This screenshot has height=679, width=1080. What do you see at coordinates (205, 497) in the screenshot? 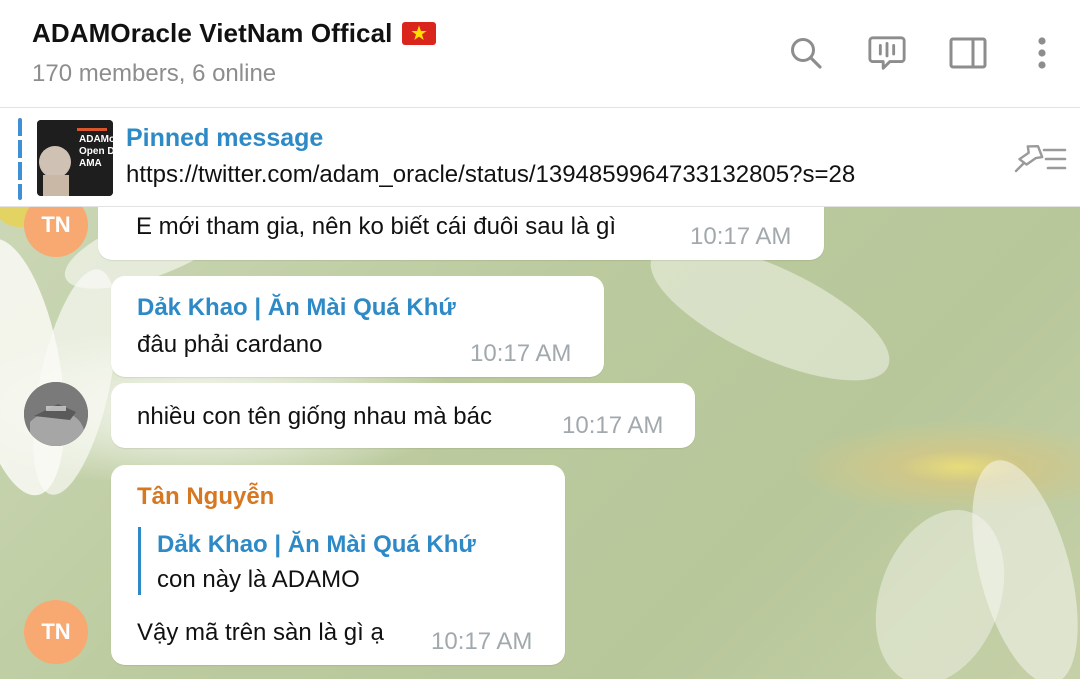
I see `message-sender: Tân Nguyễn` at bounding box center [205, 497].